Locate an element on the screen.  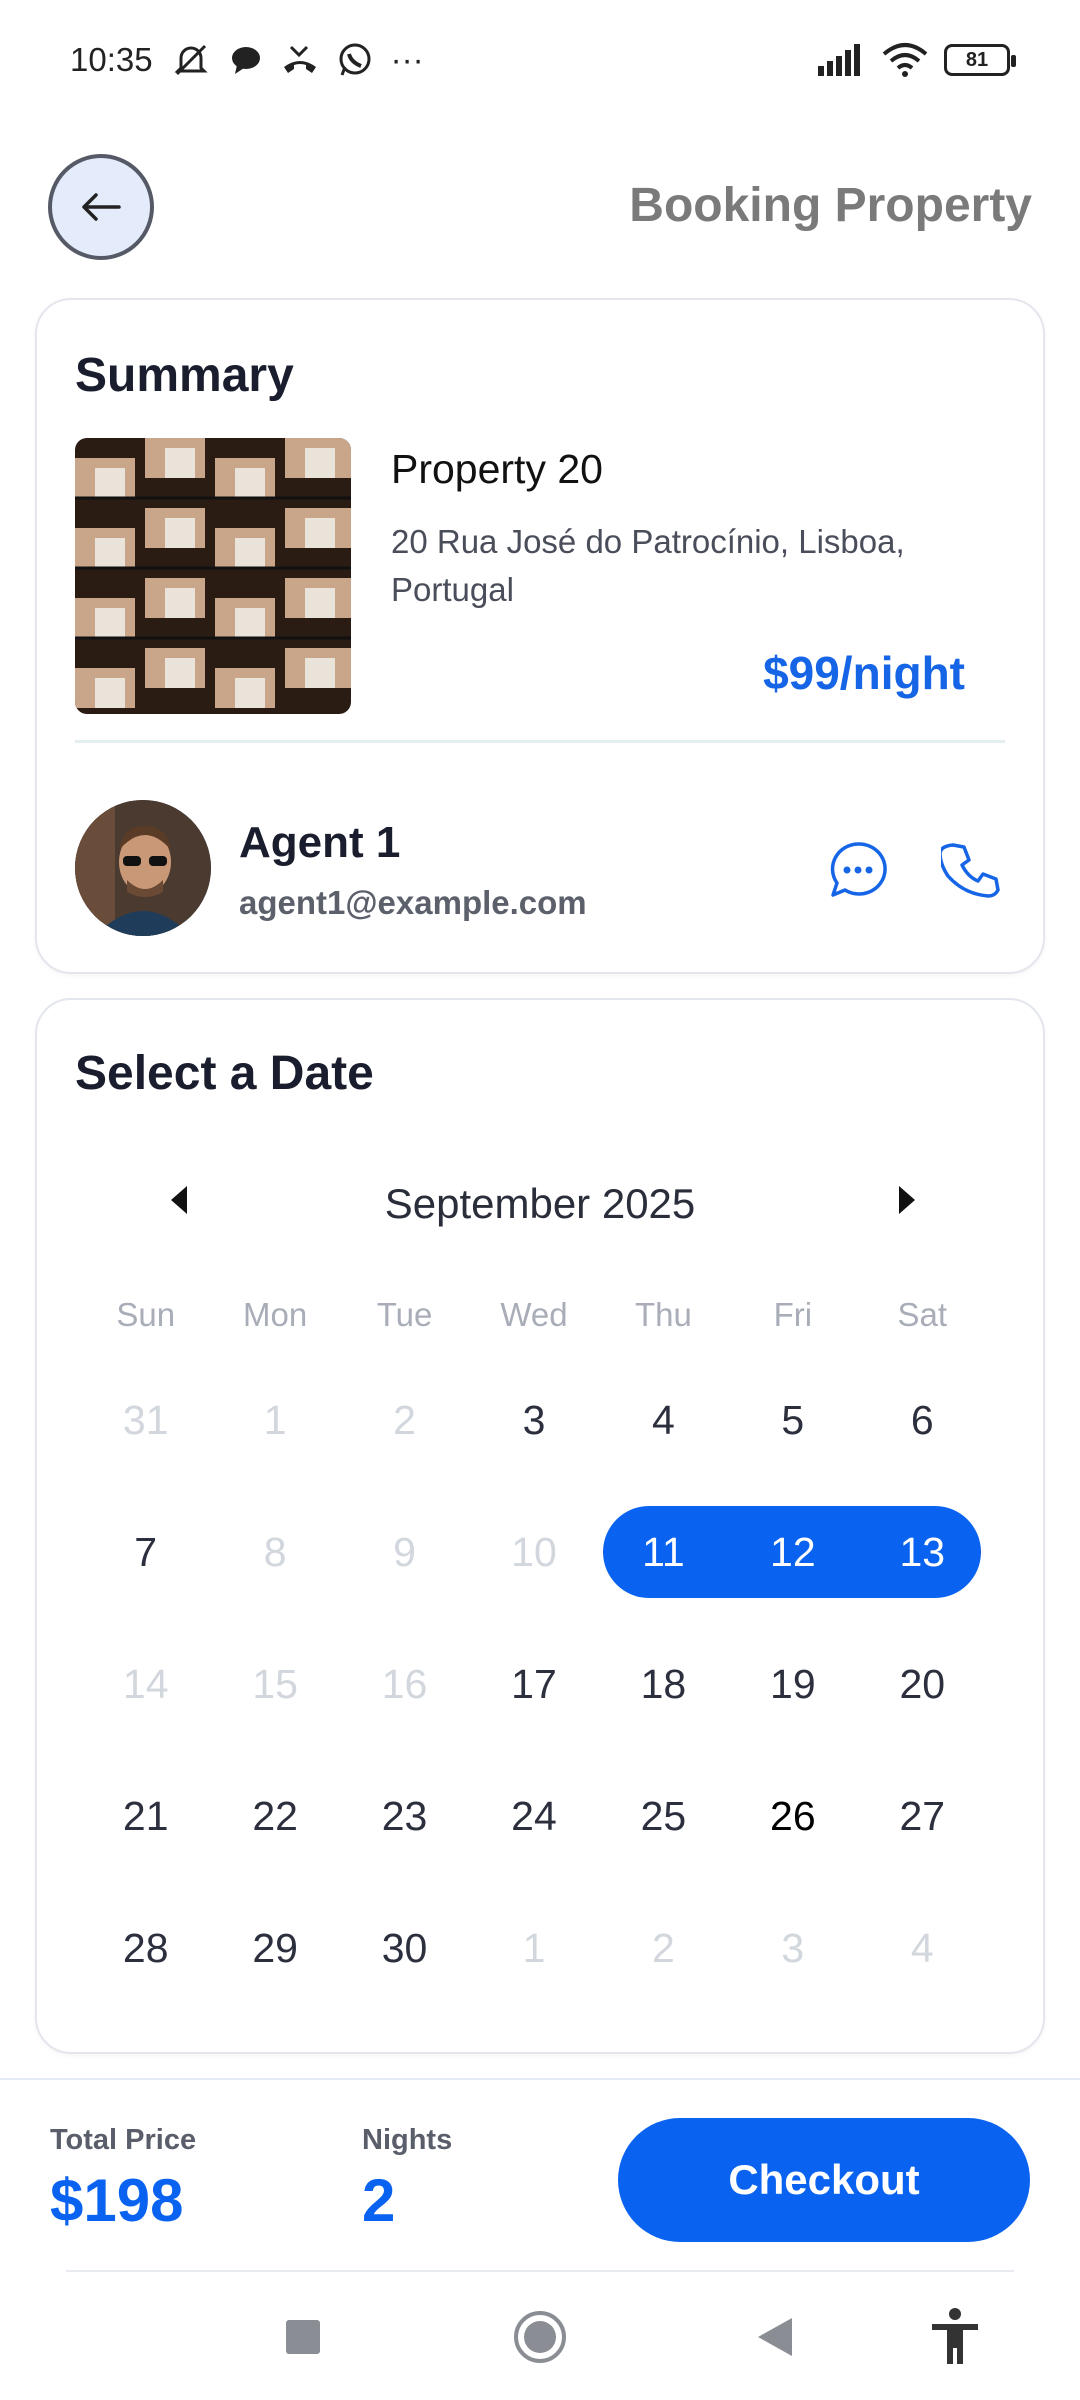
status-right: 81 is located at coordinates (917, 60).